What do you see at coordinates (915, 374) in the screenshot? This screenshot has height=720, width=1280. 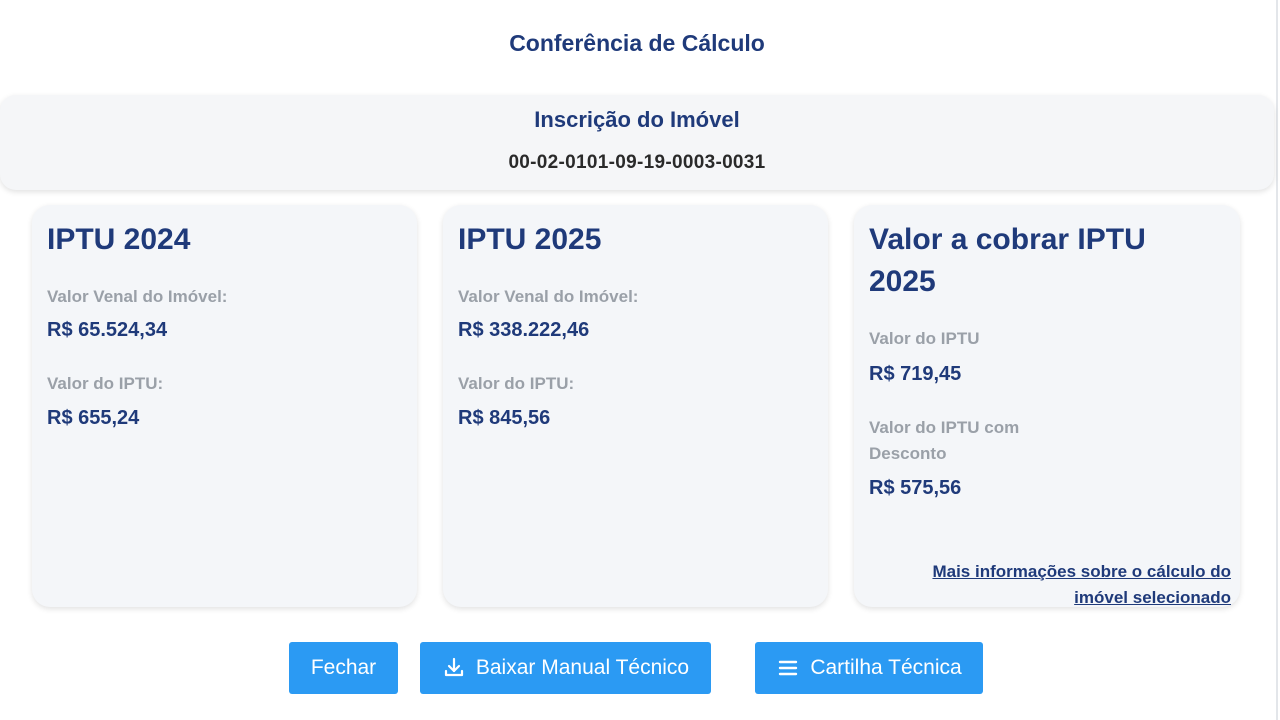 I see `iptu-value: R$ 719,45` at bounding box center [915, 374].